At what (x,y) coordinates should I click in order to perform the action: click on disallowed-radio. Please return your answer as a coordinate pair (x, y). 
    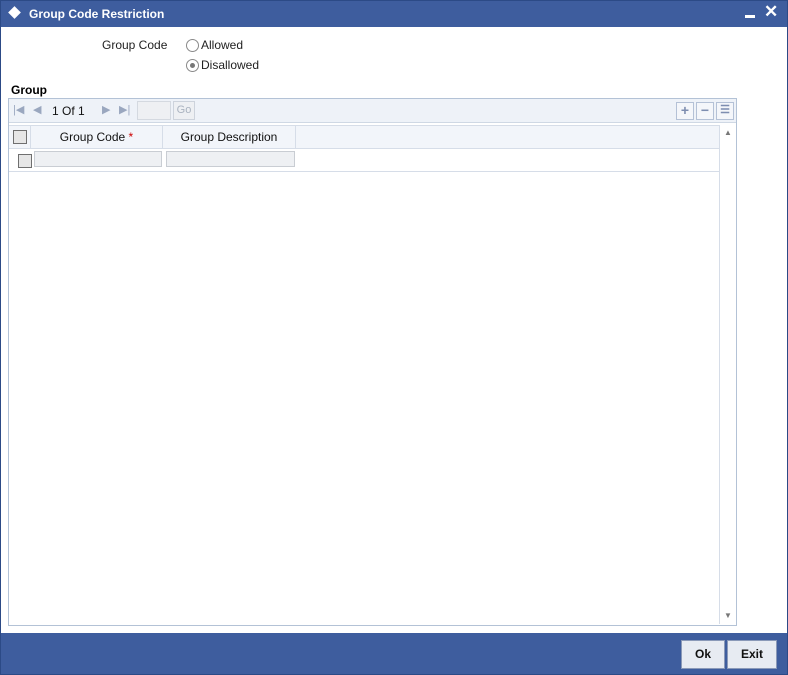
    Looking at the image, I should click on (192, 65).